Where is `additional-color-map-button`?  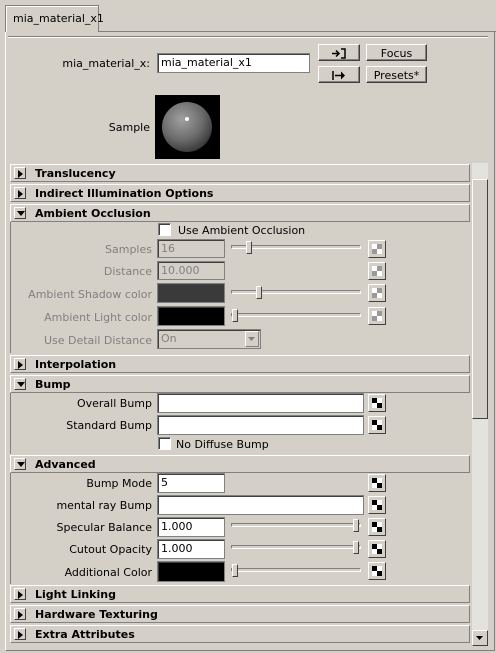 additional-color-map-button is located at coordinates (377, 571).